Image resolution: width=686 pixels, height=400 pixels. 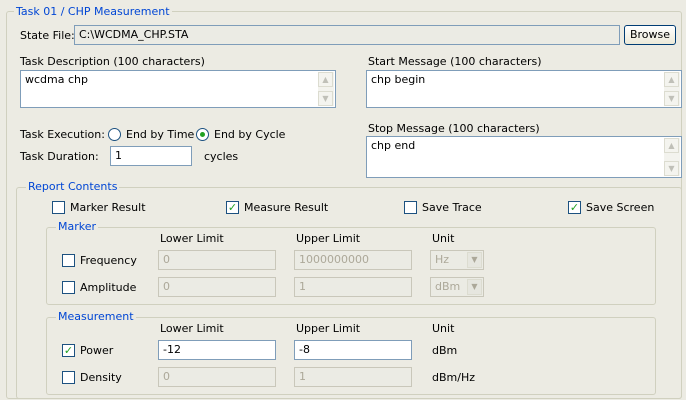 What do you see at coordinates (221, 156) in the screenshot?
I see `task-duration-unit: cycles` at bounding box center [221, 156].